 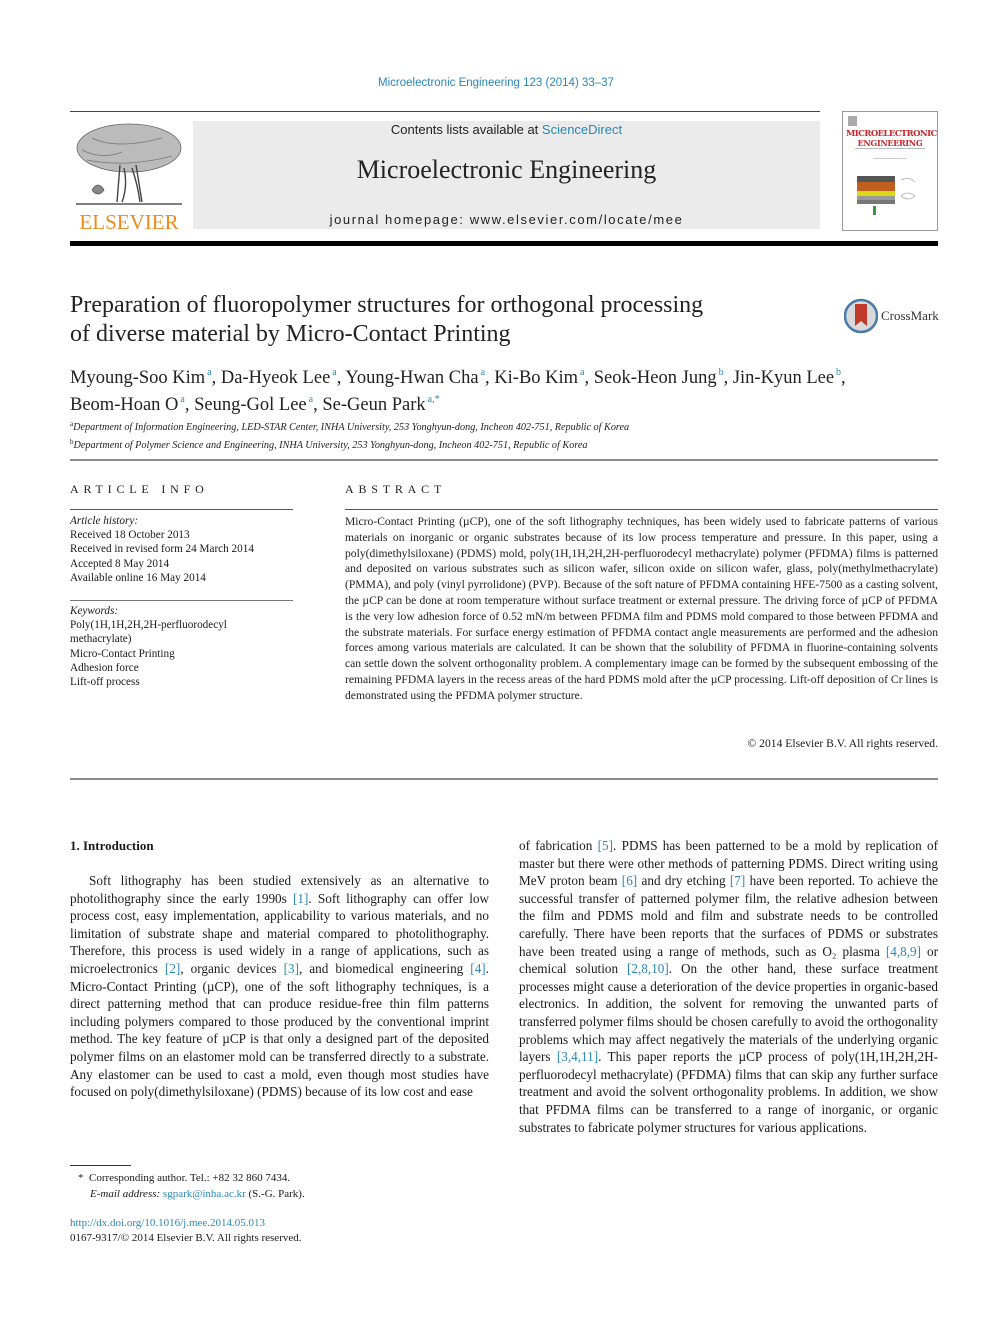 I want to click on cover-subtitle-line, so click(x=890, y=148).